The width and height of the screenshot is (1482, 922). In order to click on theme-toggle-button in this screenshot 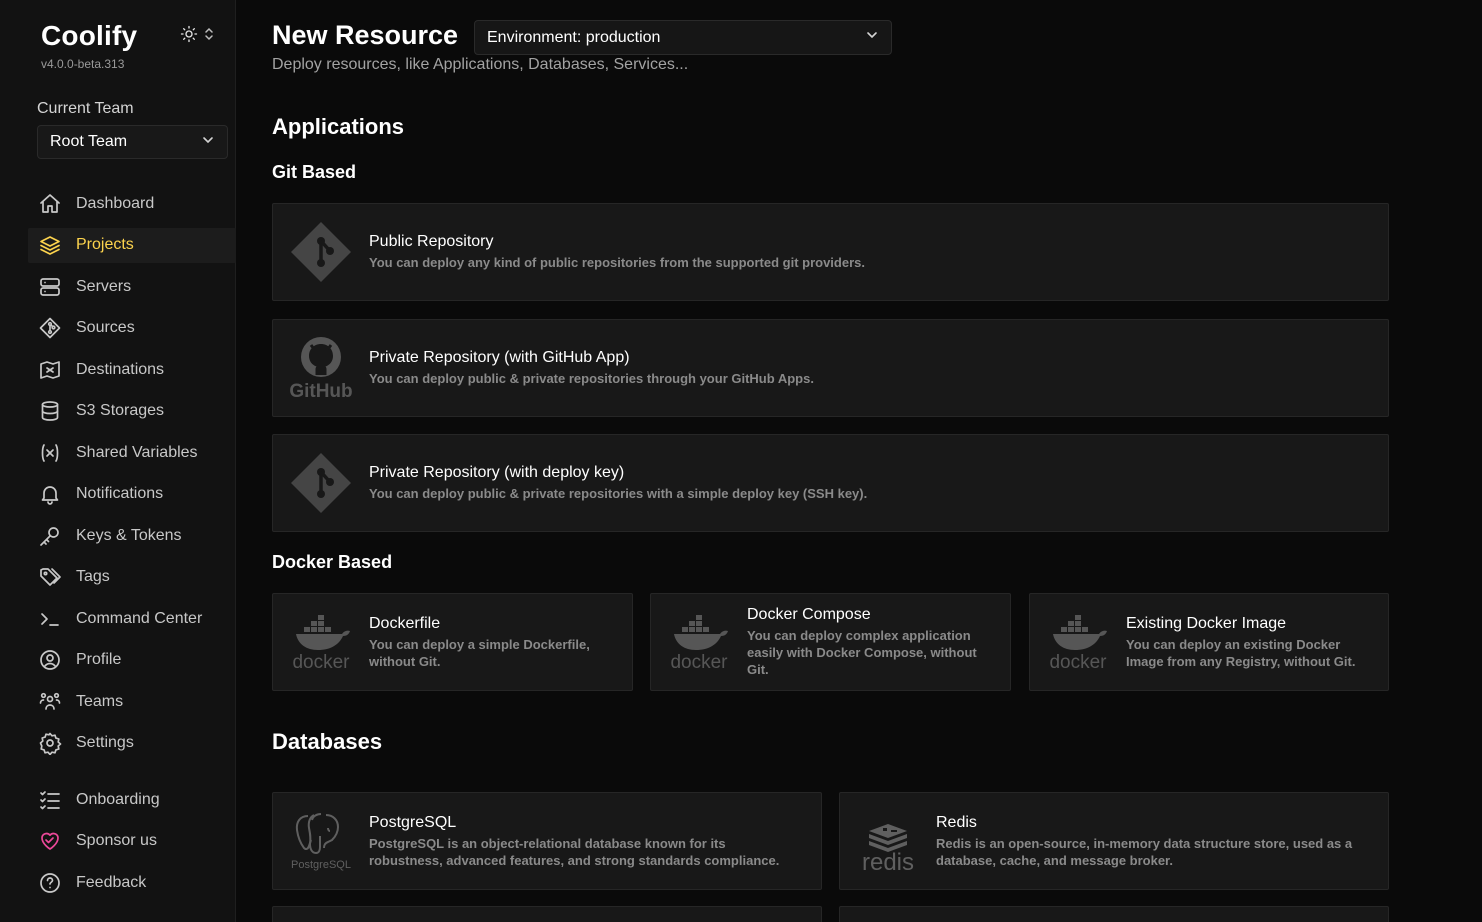, I will do `click(201, 36)`.